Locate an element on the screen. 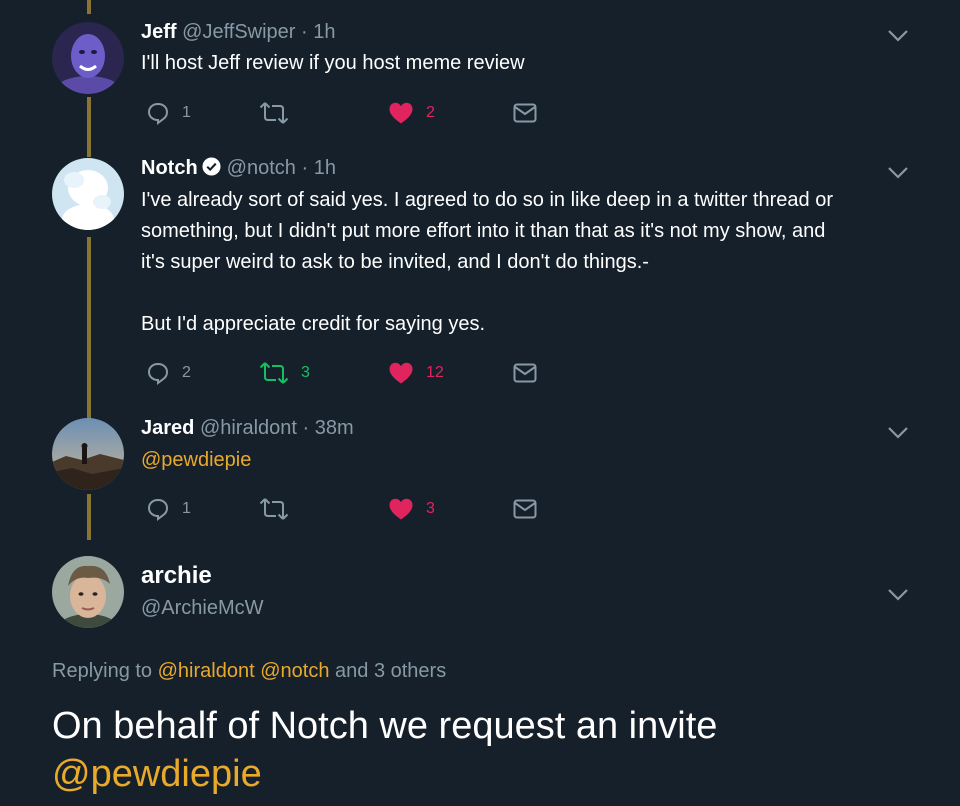 The width and height of the screenshot is (960, 806). like-button: 3 is located at coordinates (411, 509).